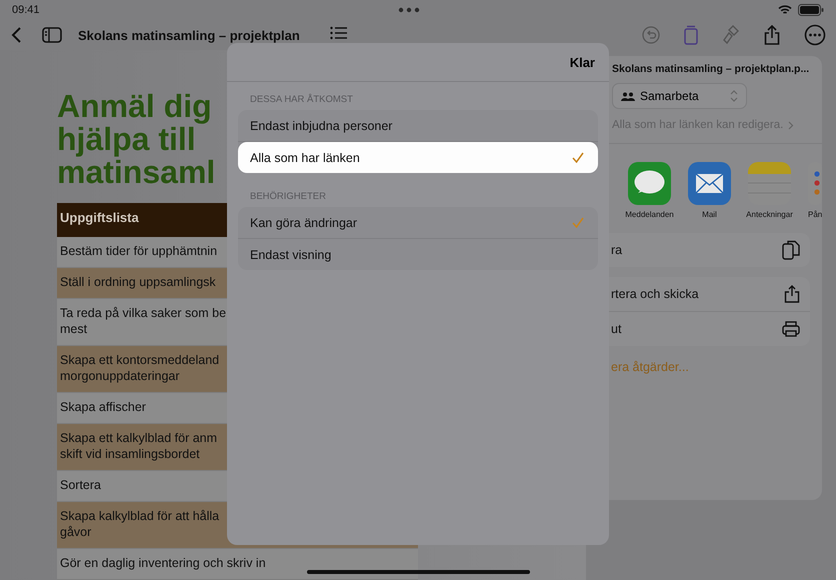 The height and width of the screenshot is (580, 836). Describe the element at coordinates (649, 214) in the screenshot. I see `app-label: Meddelanden` at that location.